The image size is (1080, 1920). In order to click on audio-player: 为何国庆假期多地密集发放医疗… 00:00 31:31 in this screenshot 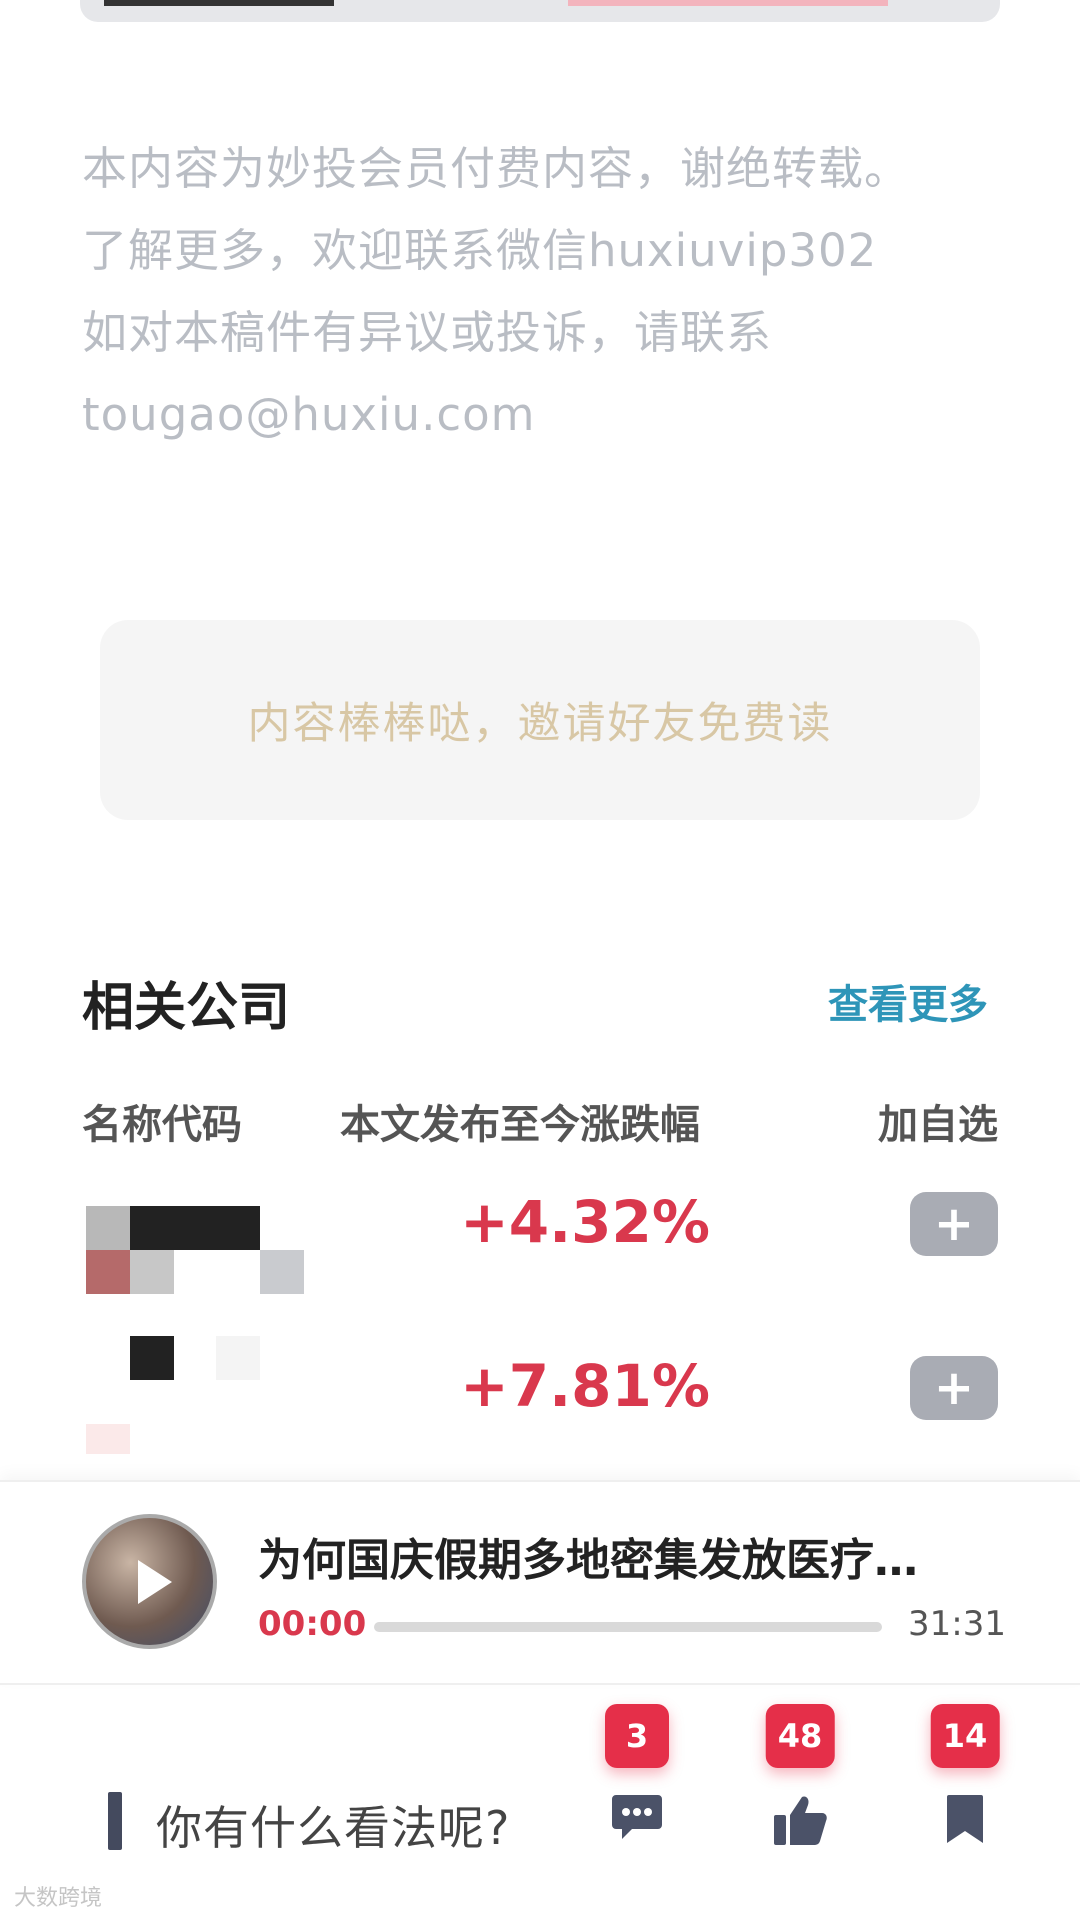, I will do `click(540, 1582)`.